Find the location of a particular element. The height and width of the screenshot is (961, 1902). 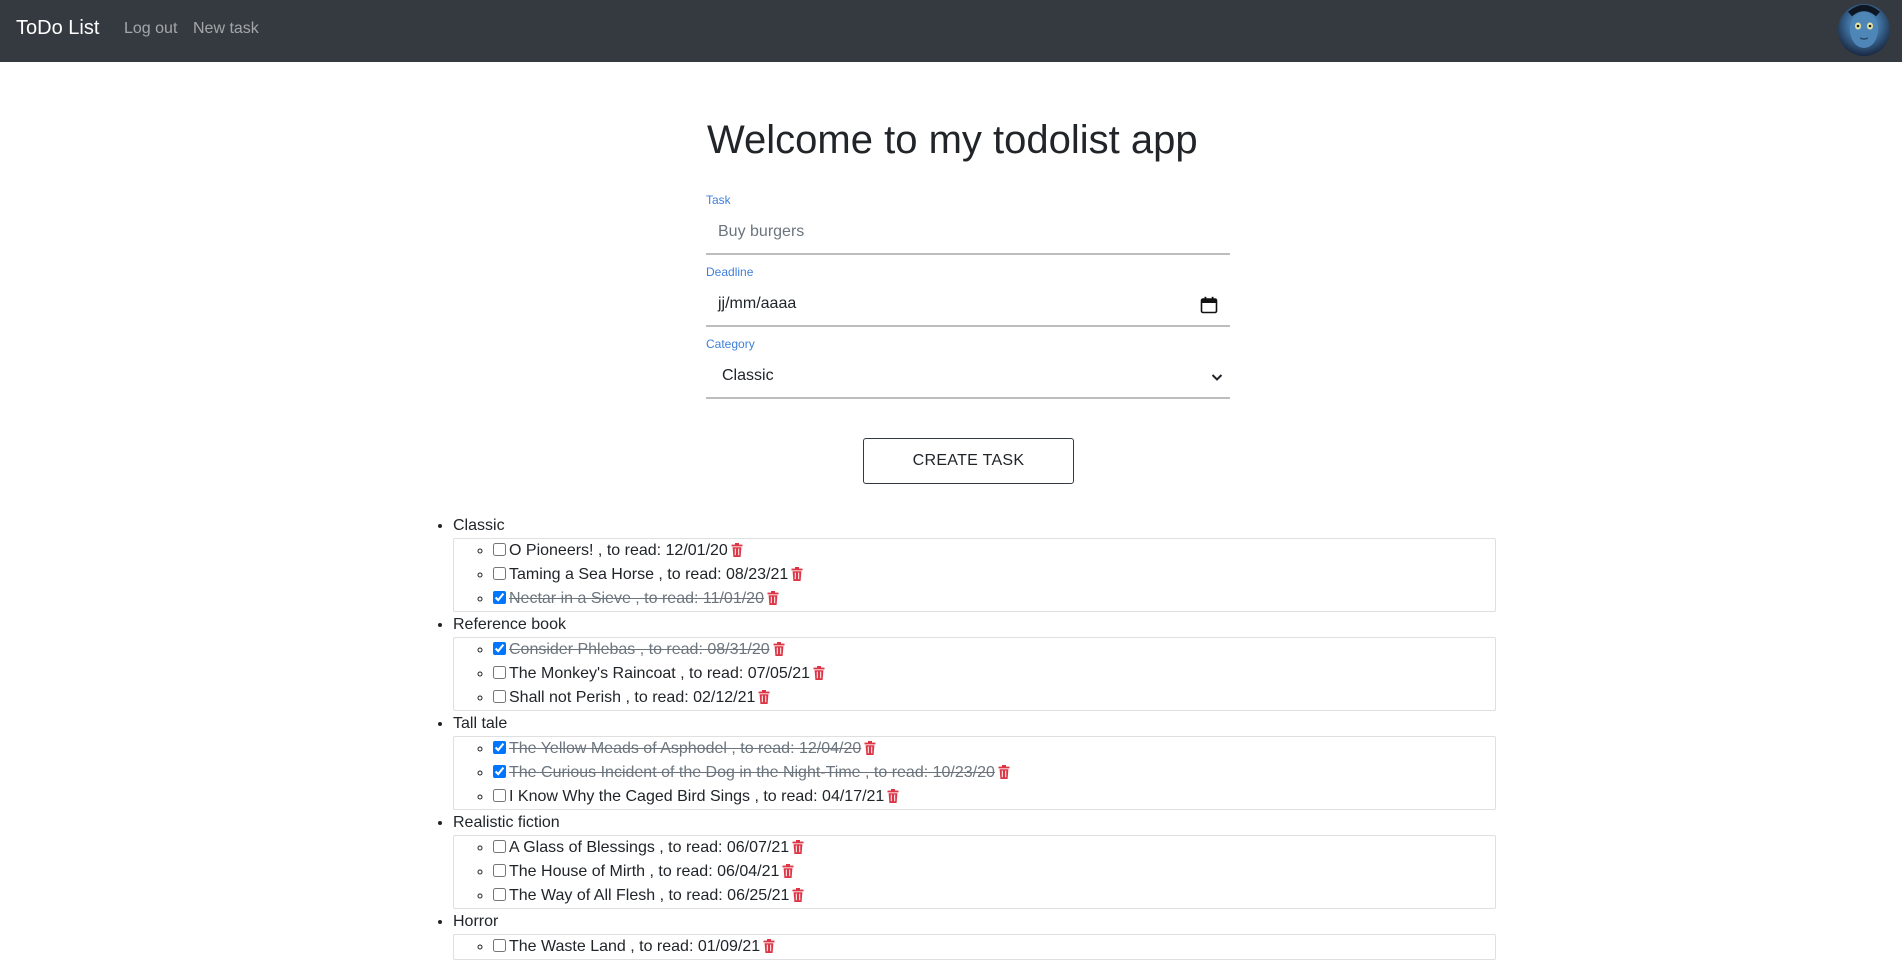

category-item: Horror The Waste Land , to read: 01/09/21 is located at coordinates (983, 935).